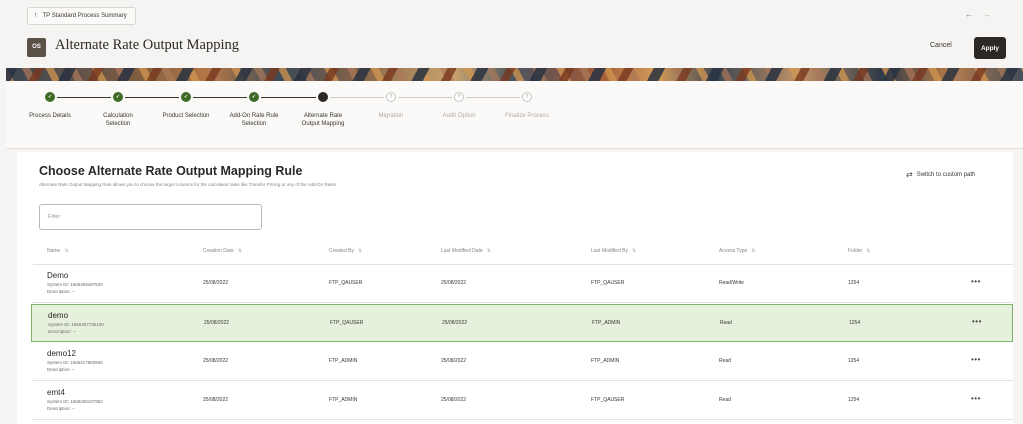 The height and width of the screenshot is (424, 1023). I want to click on column-header: Creation Date ⇅, so click(222, 251).